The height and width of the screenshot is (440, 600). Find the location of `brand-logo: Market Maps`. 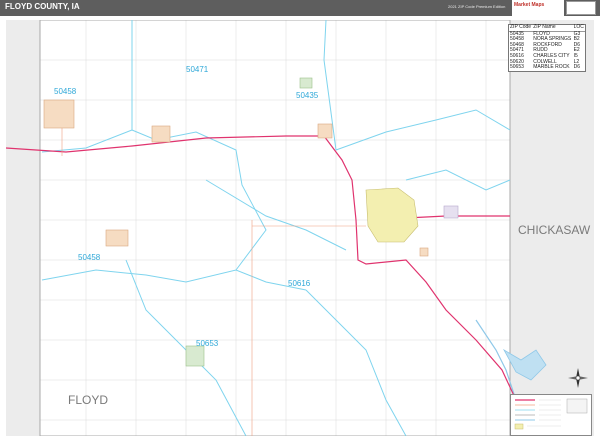

brand-logo: Market Maps is located at coordinates (538, 8).